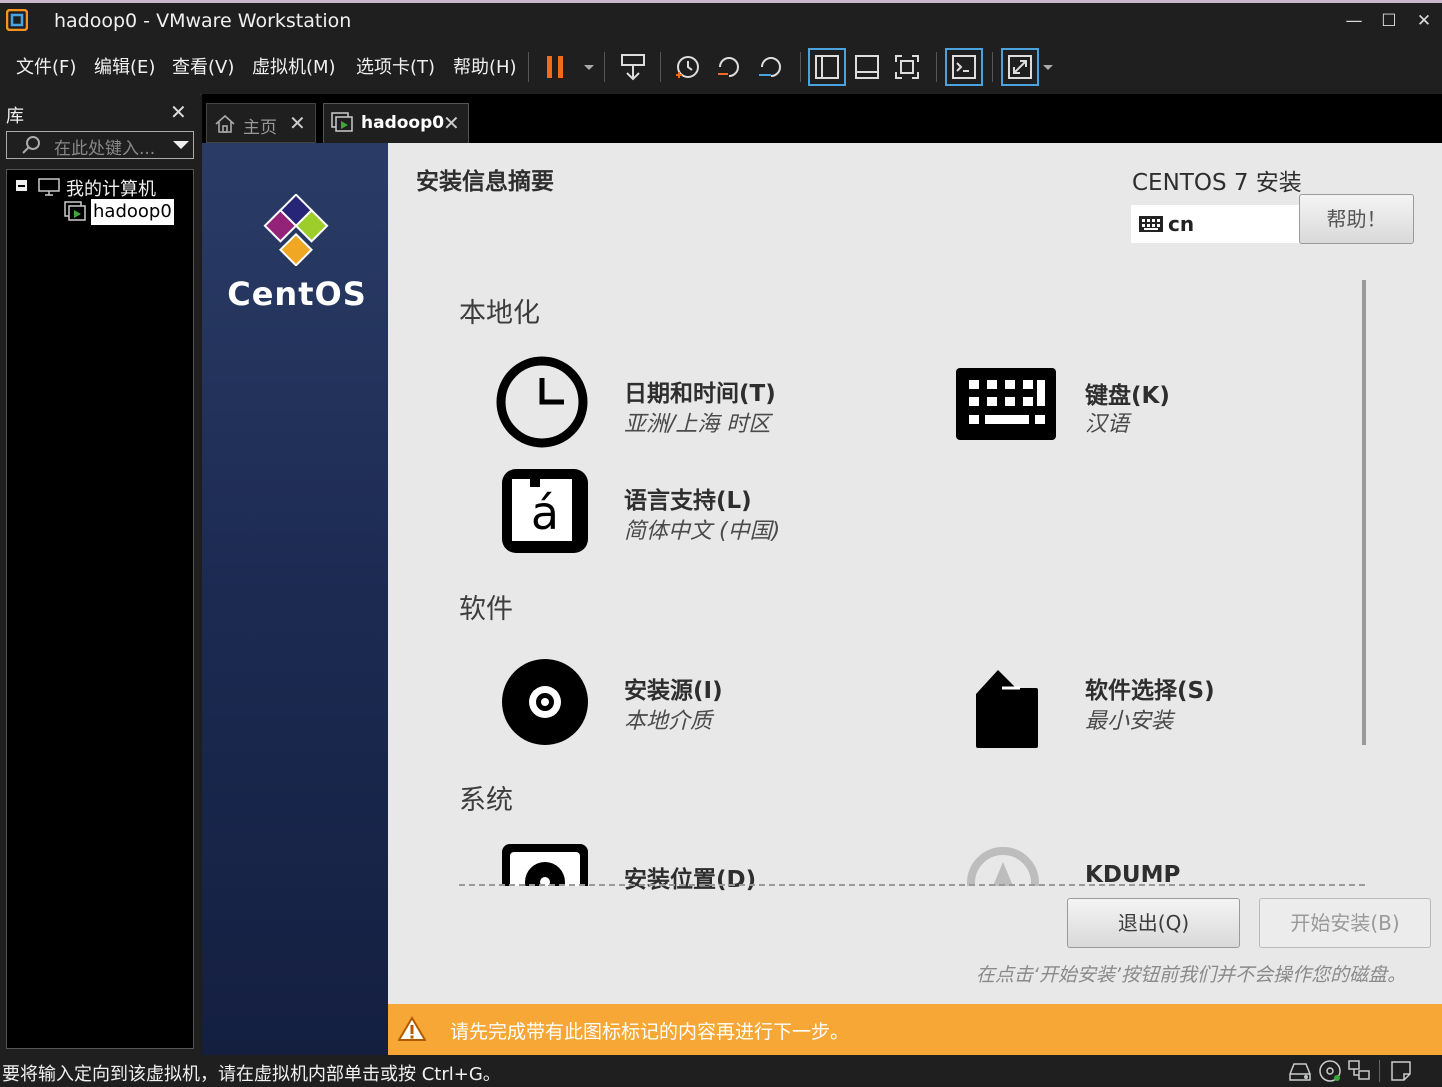 This screenshot has height=1087, width=1442. I want to click on revert-snapshot-icon, so click(729, 67).